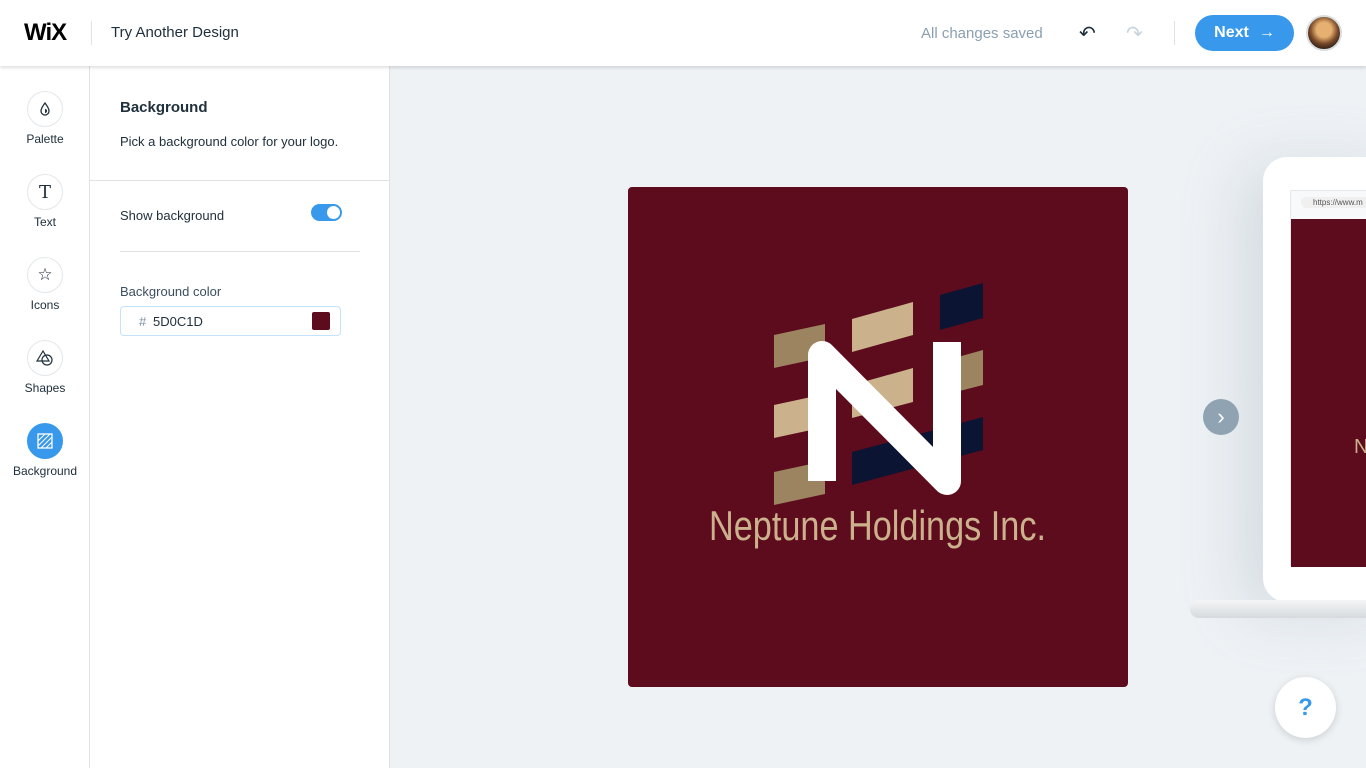 The image size is (1366, 768). Describe the element at coordinates (175, 32) in the screenshot. I see `try-another-design-link: Try Another Design` at that location.